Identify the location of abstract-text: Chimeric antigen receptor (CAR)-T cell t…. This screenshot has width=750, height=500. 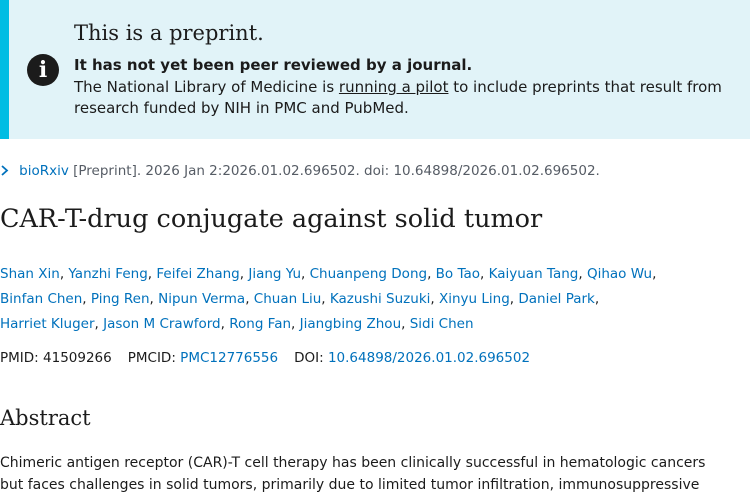
(375, 474).